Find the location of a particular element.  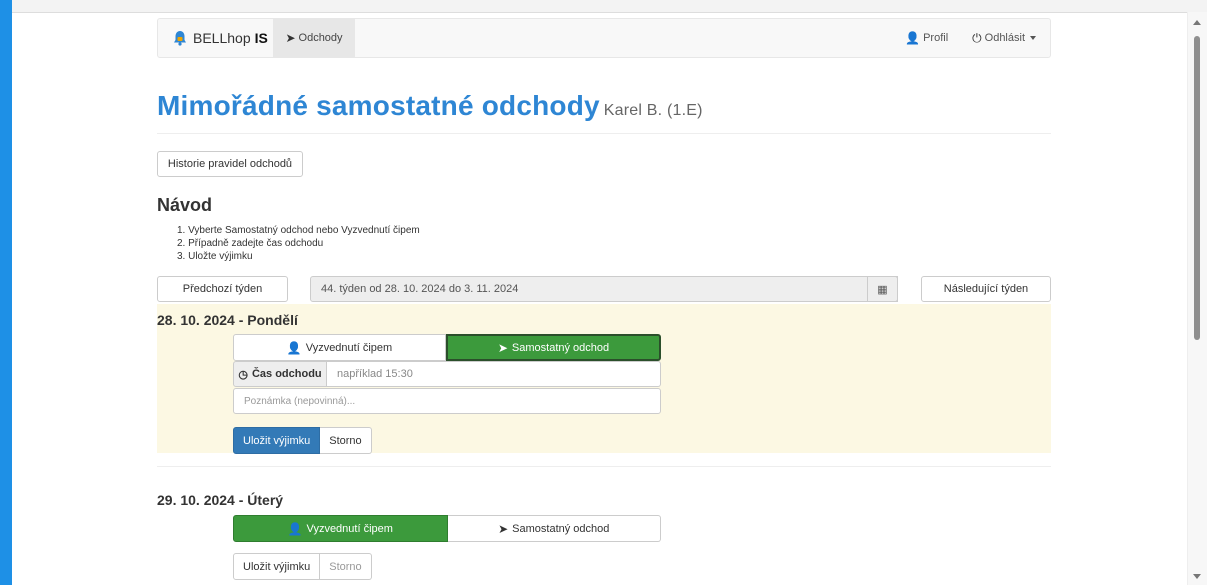

nav-odhlasit-label: Odhlásit is located at coordinates (1004, 38).